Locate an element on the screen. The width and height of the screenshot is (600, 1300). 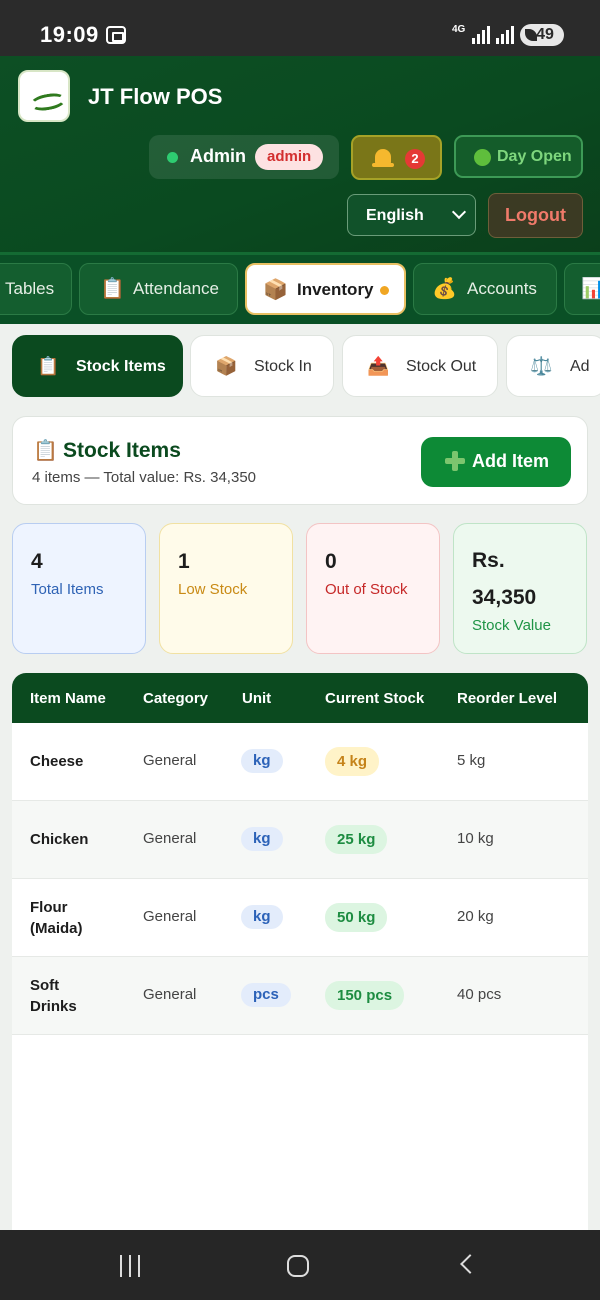
outbox-icon: 📤 is located at coordinates (378, 366).